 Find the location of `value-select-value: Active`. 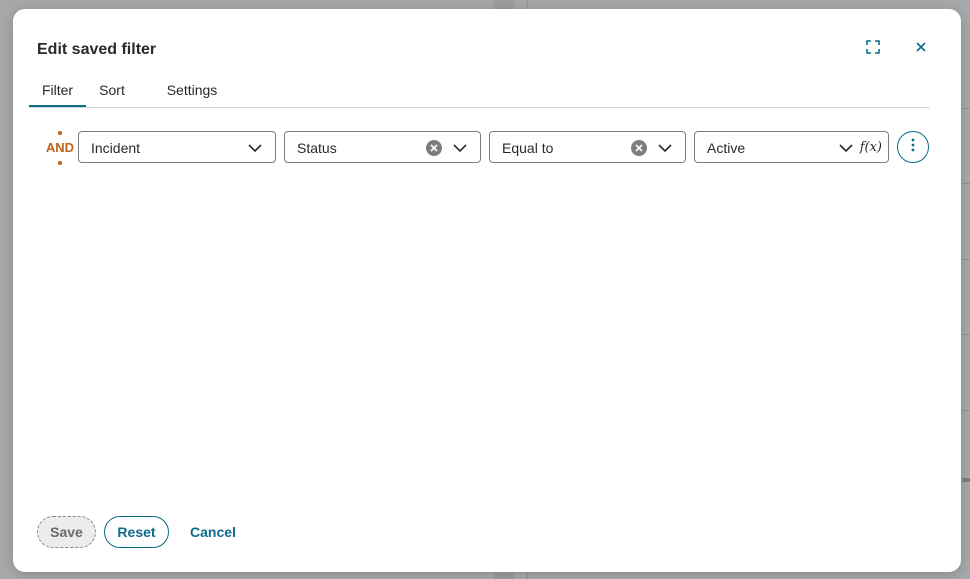

value-select-value: Active is located at coordinates (726, 148).